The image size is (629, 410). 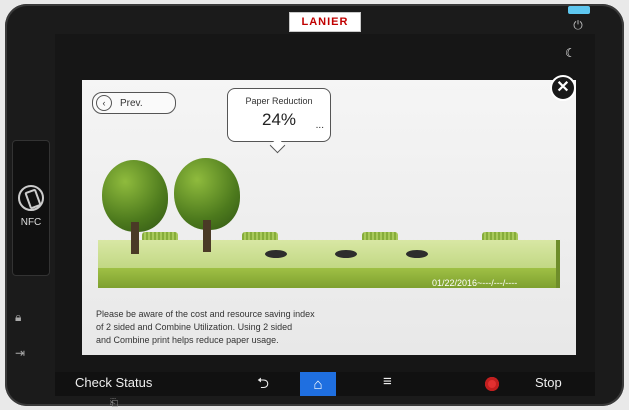 What do you see at coordinates (18, 317) in the screenshot?
I see `lock-icon: 🔒︎` at bounding box center [18, 317].